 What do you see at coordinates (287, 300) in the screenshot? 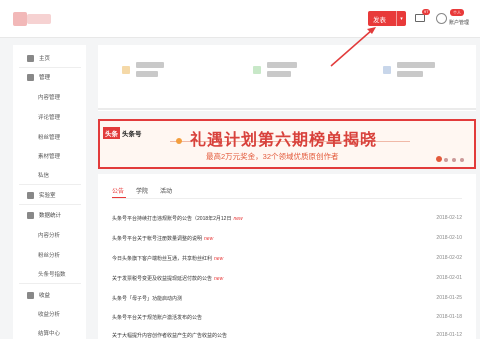
I see `list-item: 头条号「母子号」功能启动内测 2018-01-25` at bounding box center [287, 300].